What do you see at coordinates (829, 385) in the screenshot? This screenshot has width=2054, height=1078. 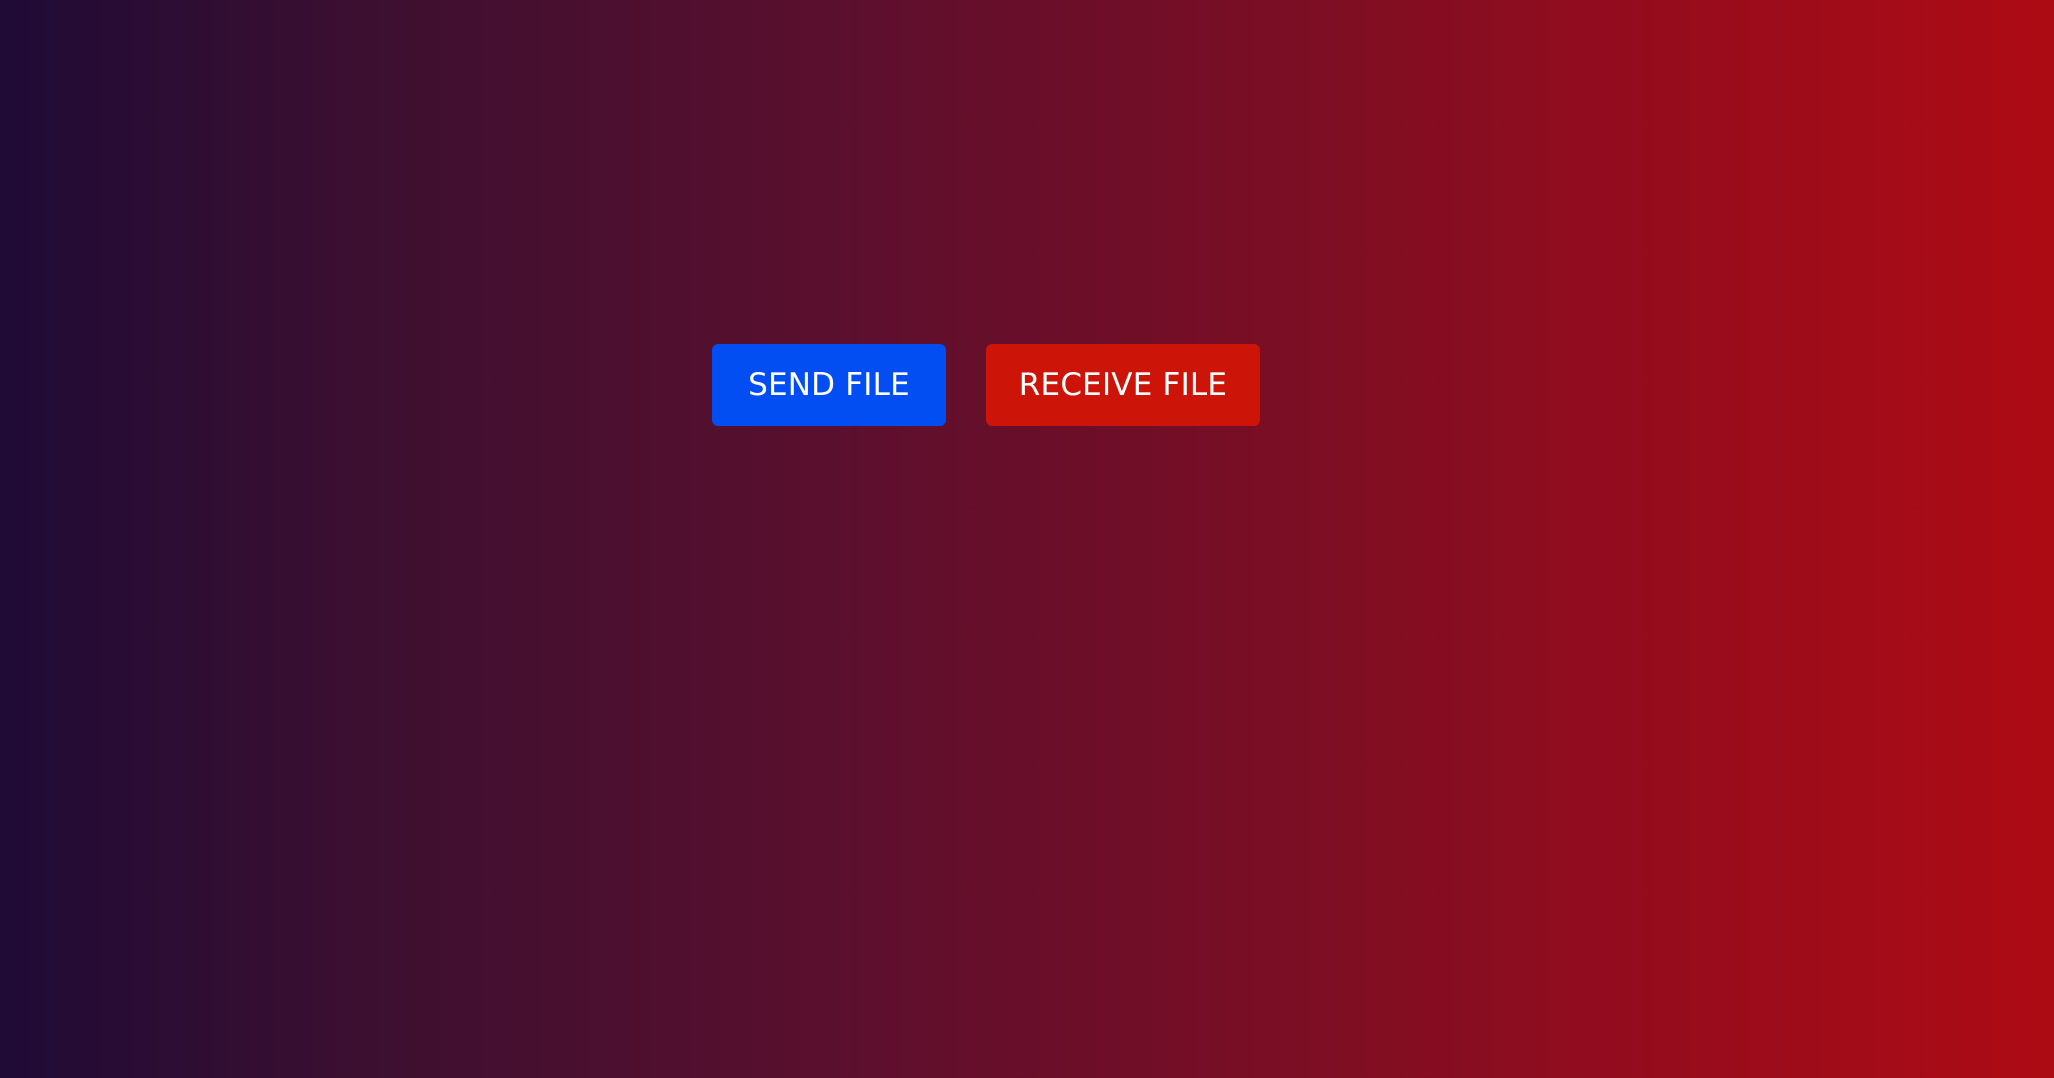 I see `send-file-button: SEND FILE` at bounding box center [829, 385].